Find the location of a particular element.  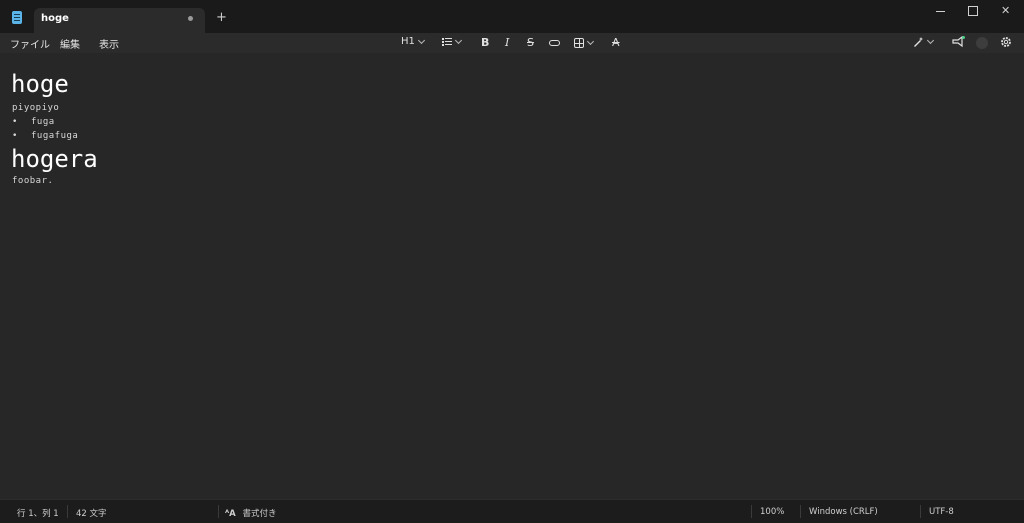

unsaved-dot-icon is located at coordinates (190, 18).